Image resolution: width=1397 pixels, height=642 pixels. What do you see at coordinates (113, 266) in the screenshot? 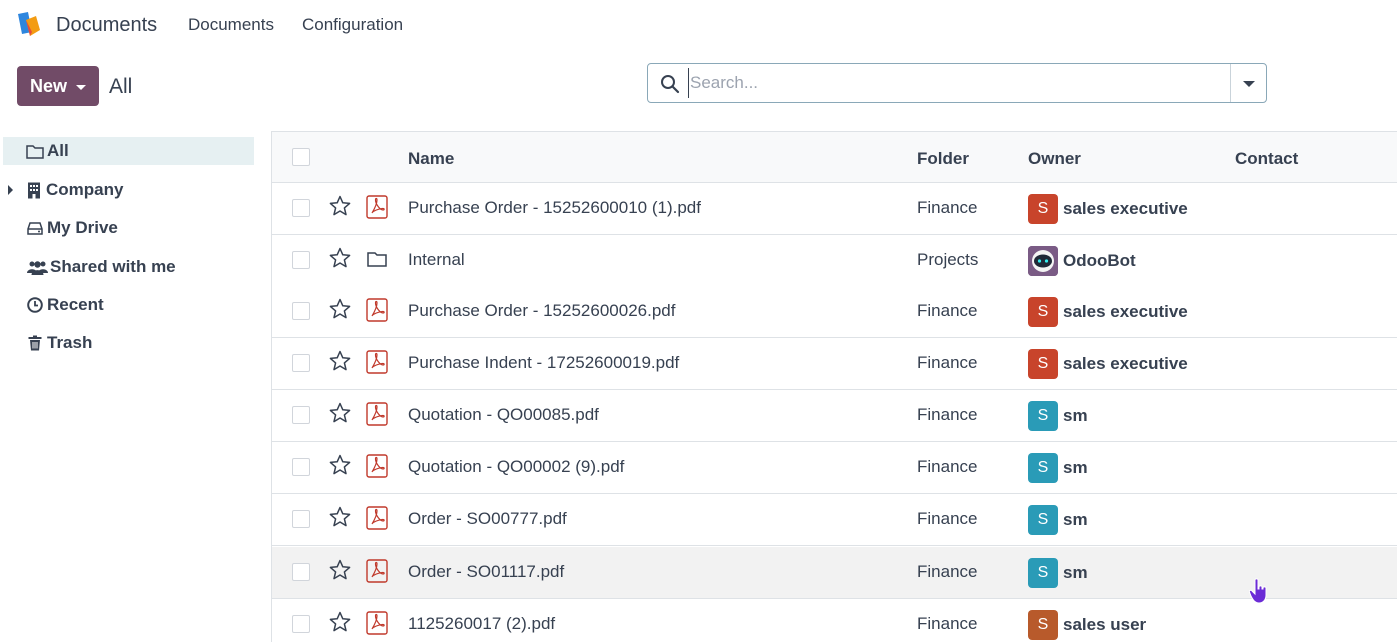
I see `sidebar-item-label: Shared with me` at bounding box center [113, 266].